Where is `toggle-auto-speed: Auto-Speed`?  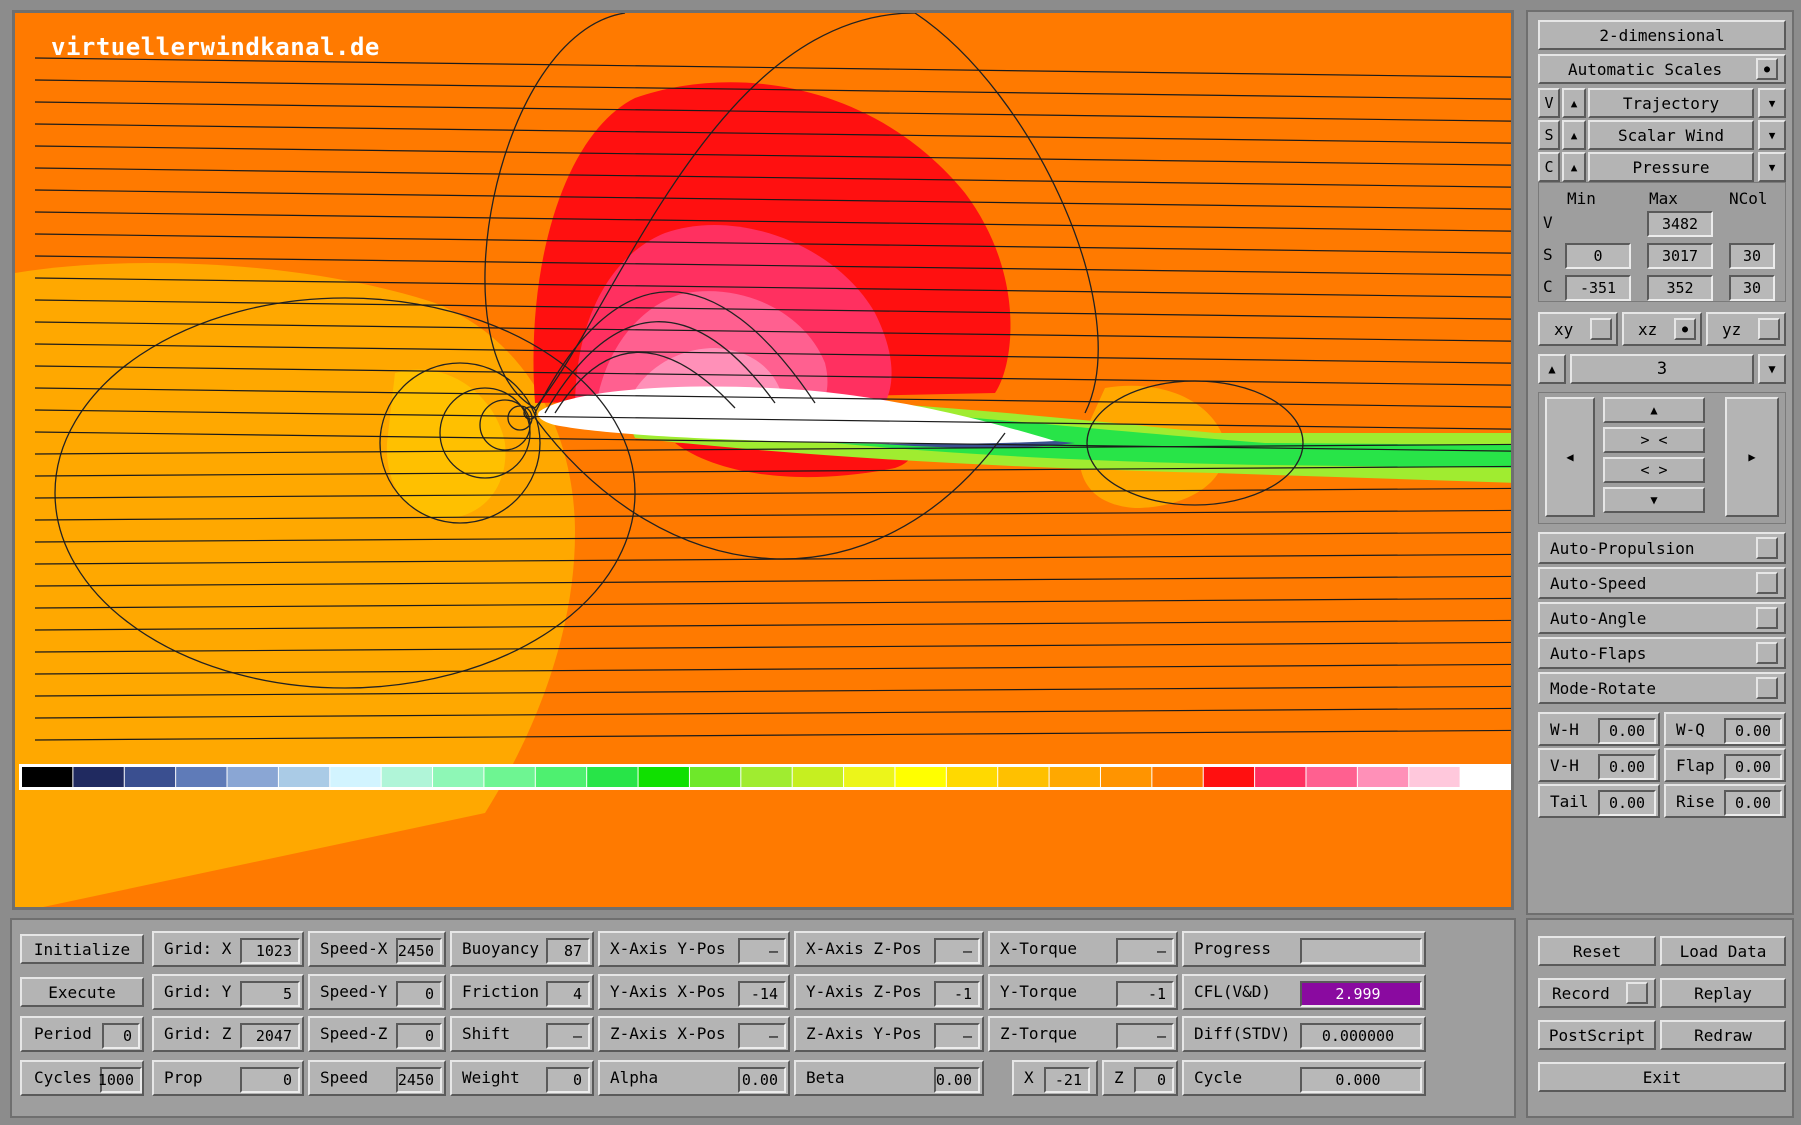
toggle-auto-speed: Auto-Speed is located at coordinates (1662, 583).